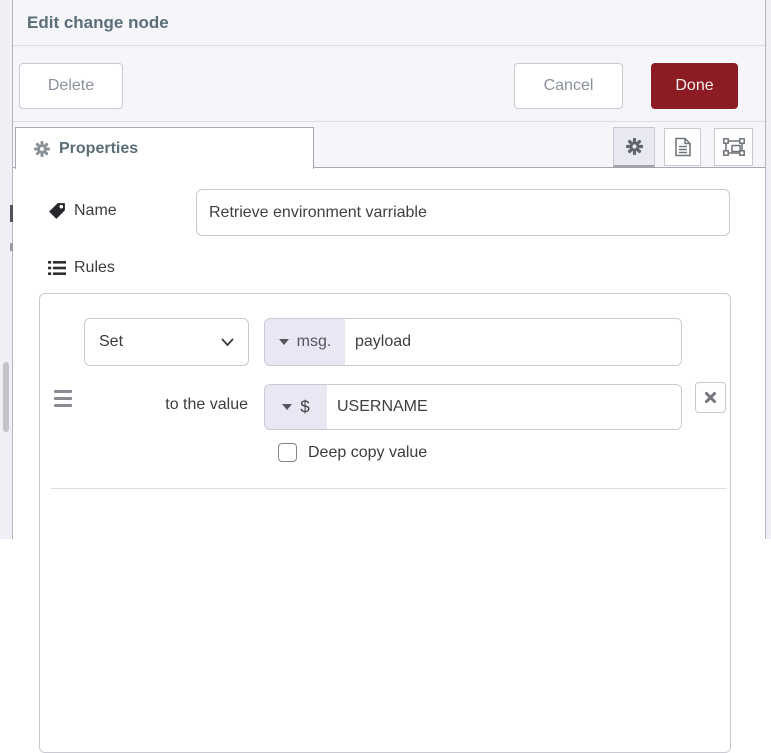 This screenshot has width=771, height=753. Describe the element at coordinates (389, 145) in the screenshot. I see `tab-row: Properties` at that location.